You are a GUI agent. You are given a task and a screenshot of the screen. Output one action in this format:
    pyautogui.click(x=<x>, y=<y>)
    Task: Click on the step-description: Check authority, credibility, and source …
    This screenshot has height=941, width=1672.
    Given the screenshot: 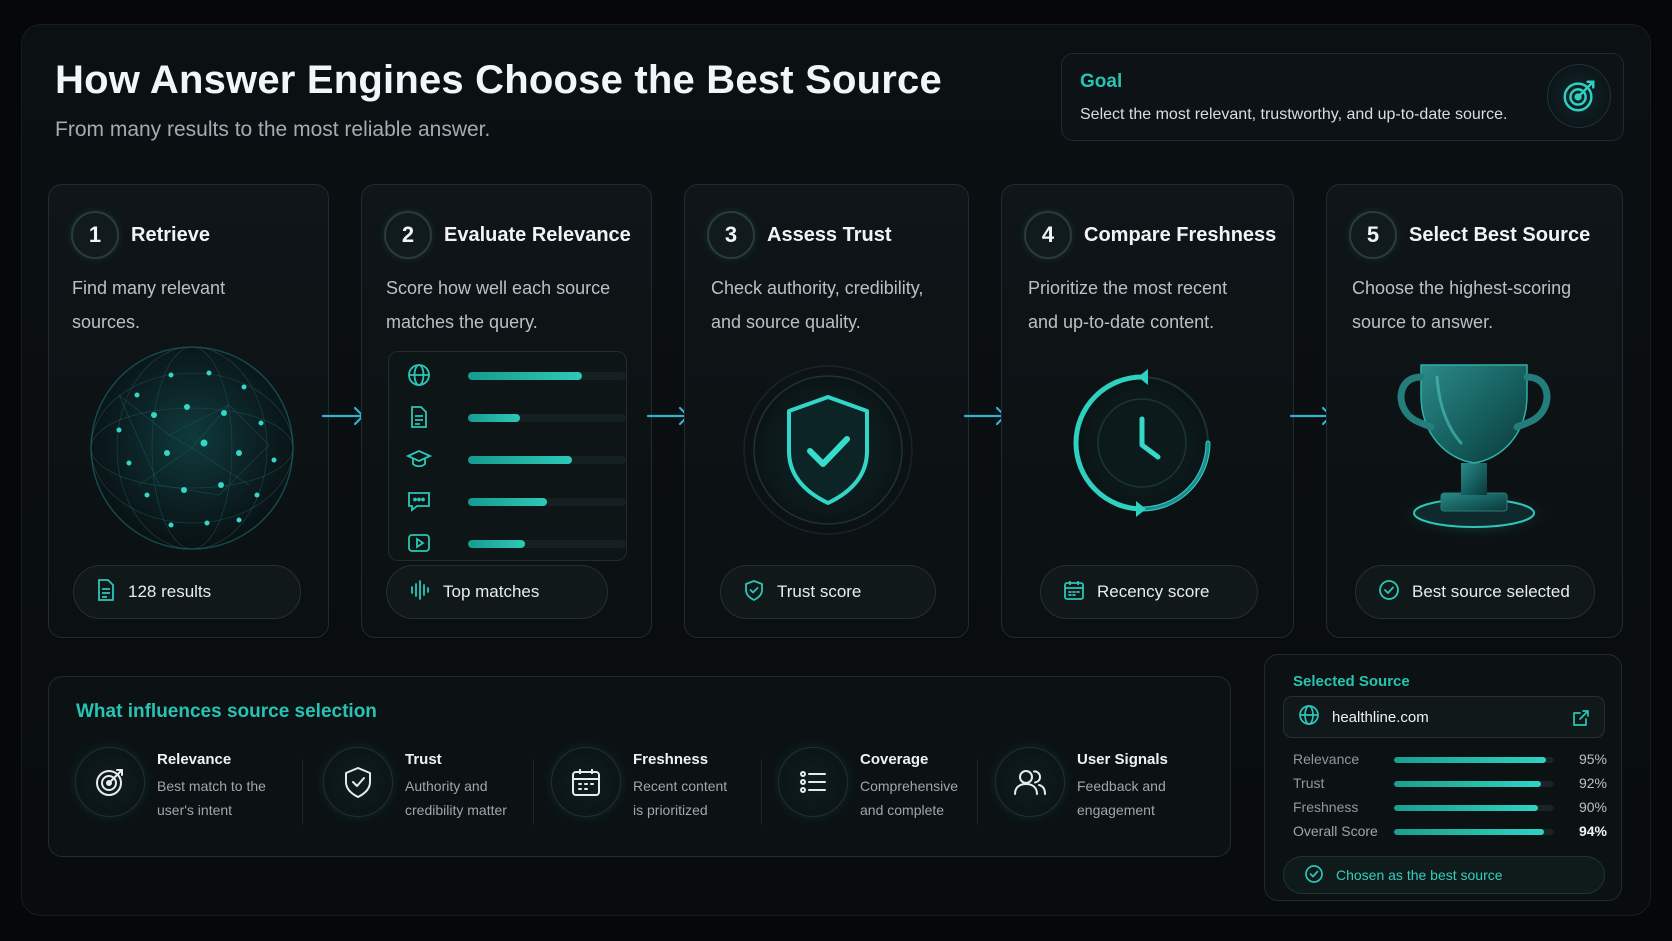 What is the action you would take?
    pyautogui.click(x=817, y=305)
    